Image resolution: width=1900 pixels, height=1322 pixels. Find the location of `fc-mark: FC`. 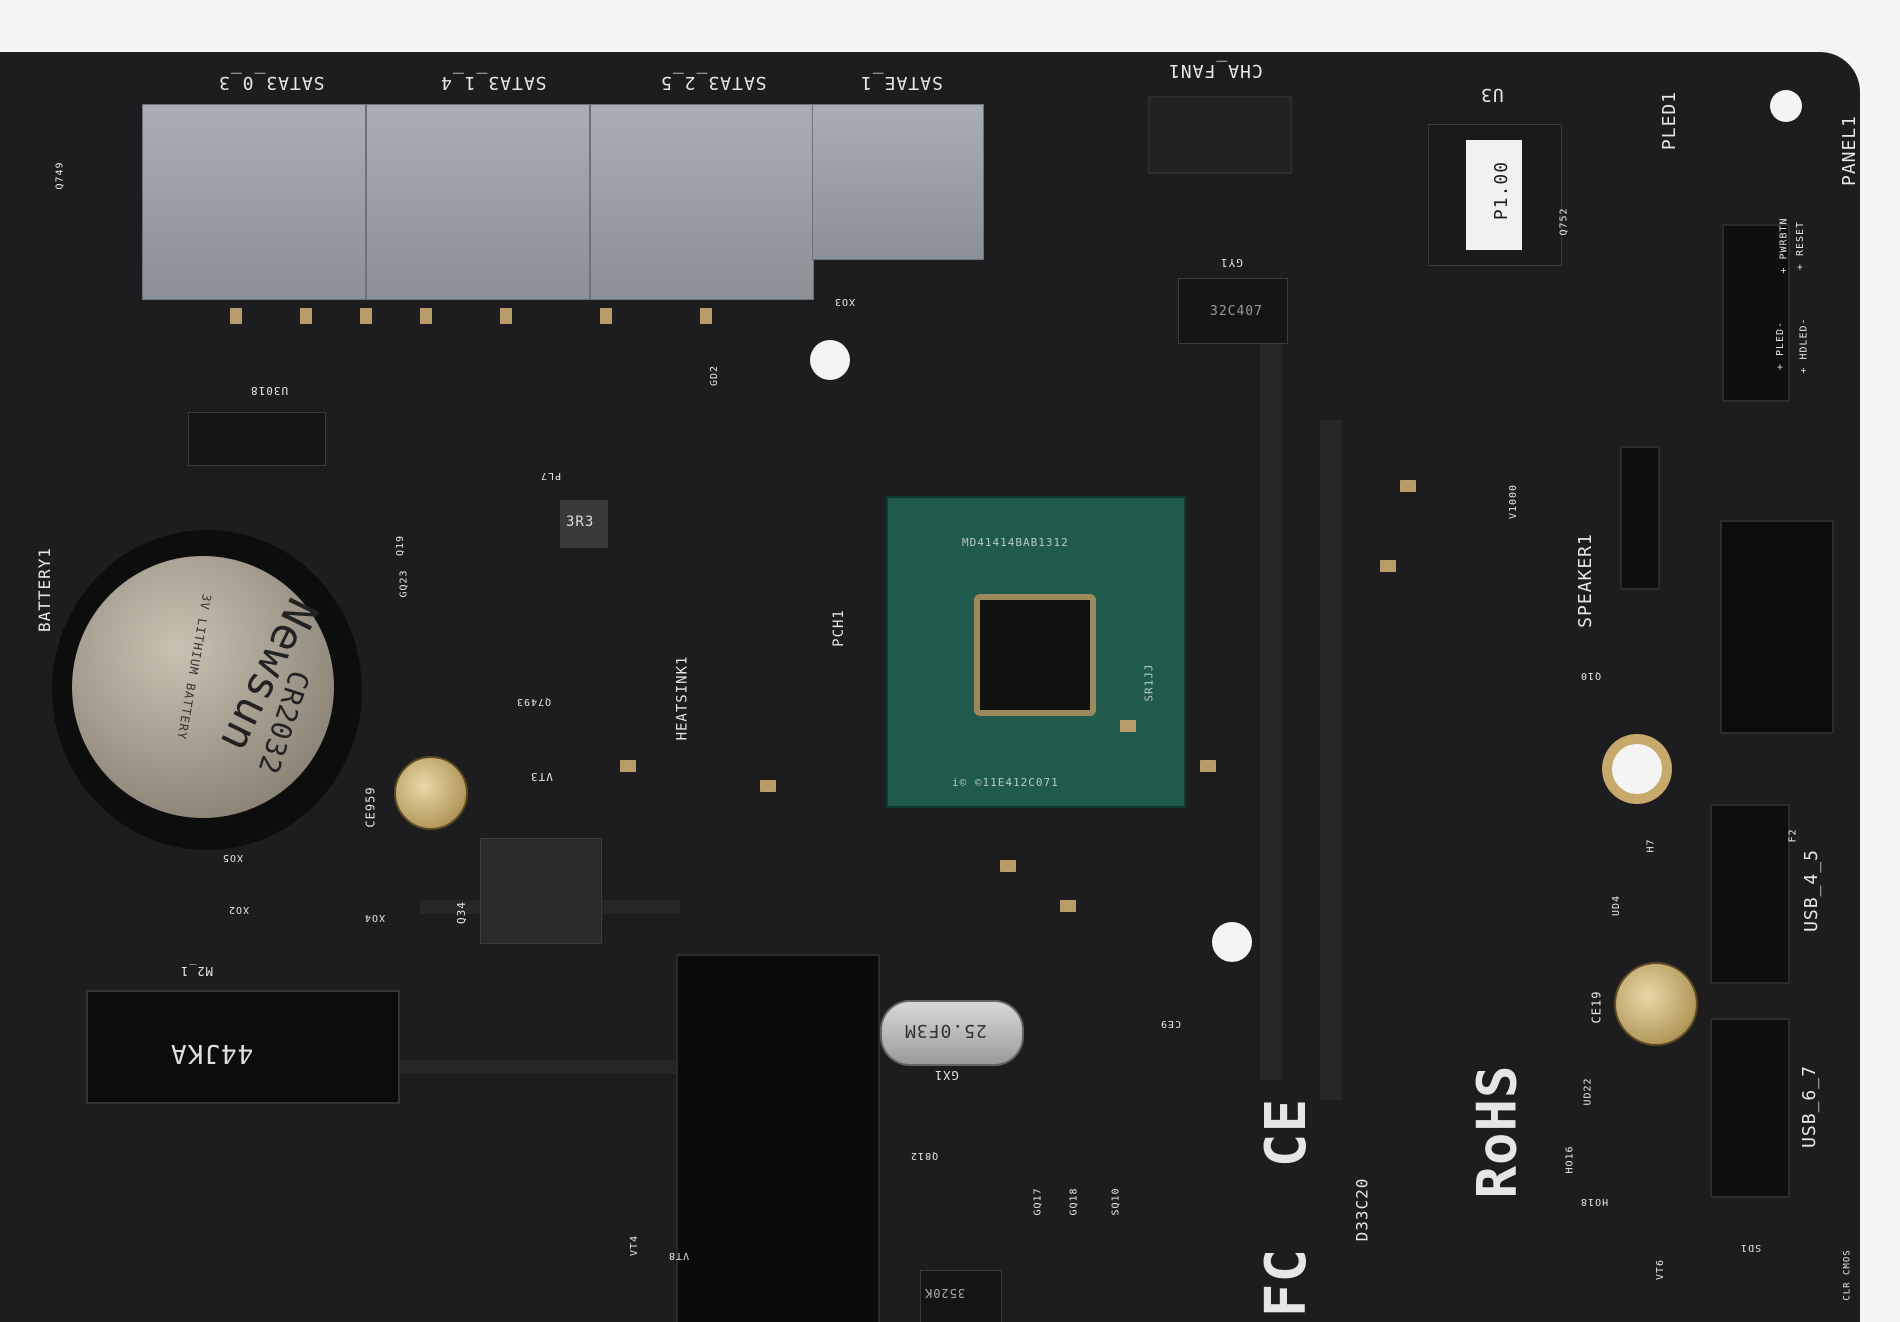

fc-mark: FC is located at coordinates (1287, 1282).